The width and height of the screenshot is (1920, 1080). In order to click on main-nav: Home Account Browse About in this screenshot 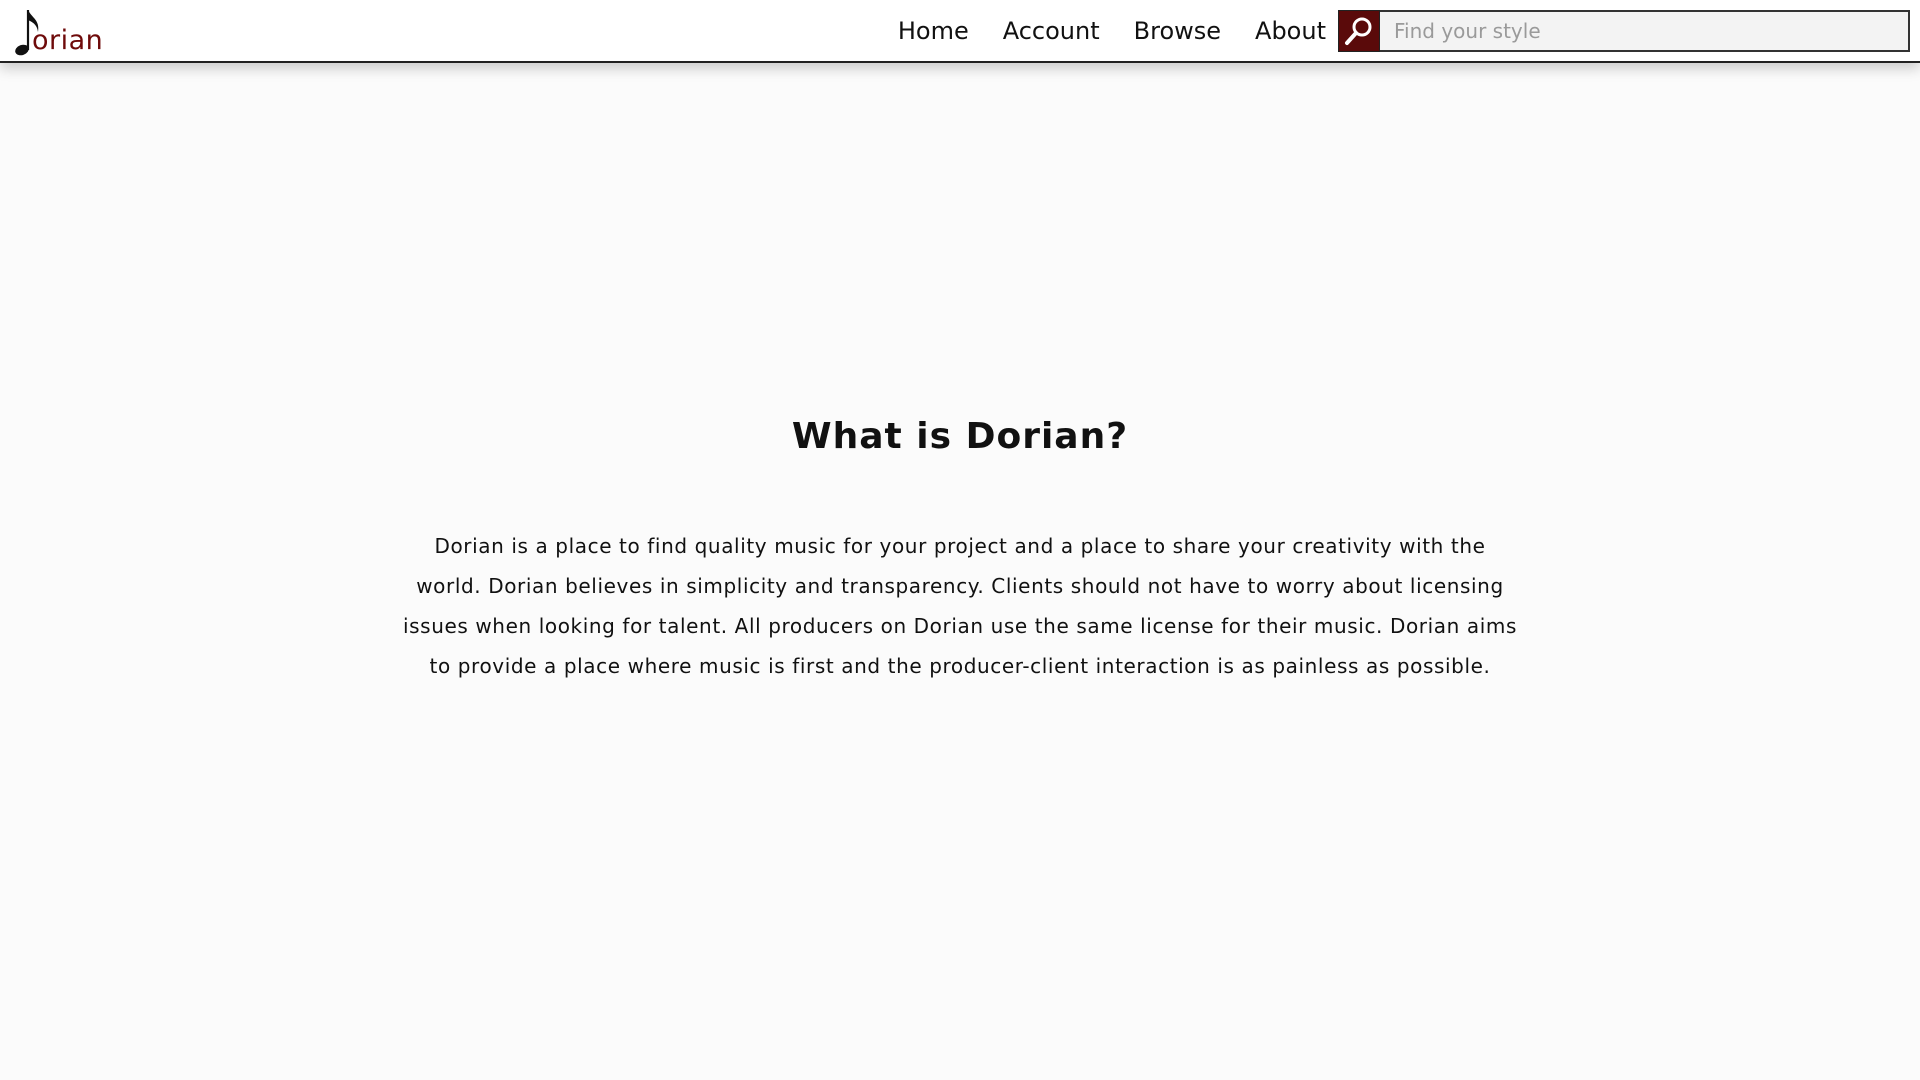, I will do `click(1095, 31)`.